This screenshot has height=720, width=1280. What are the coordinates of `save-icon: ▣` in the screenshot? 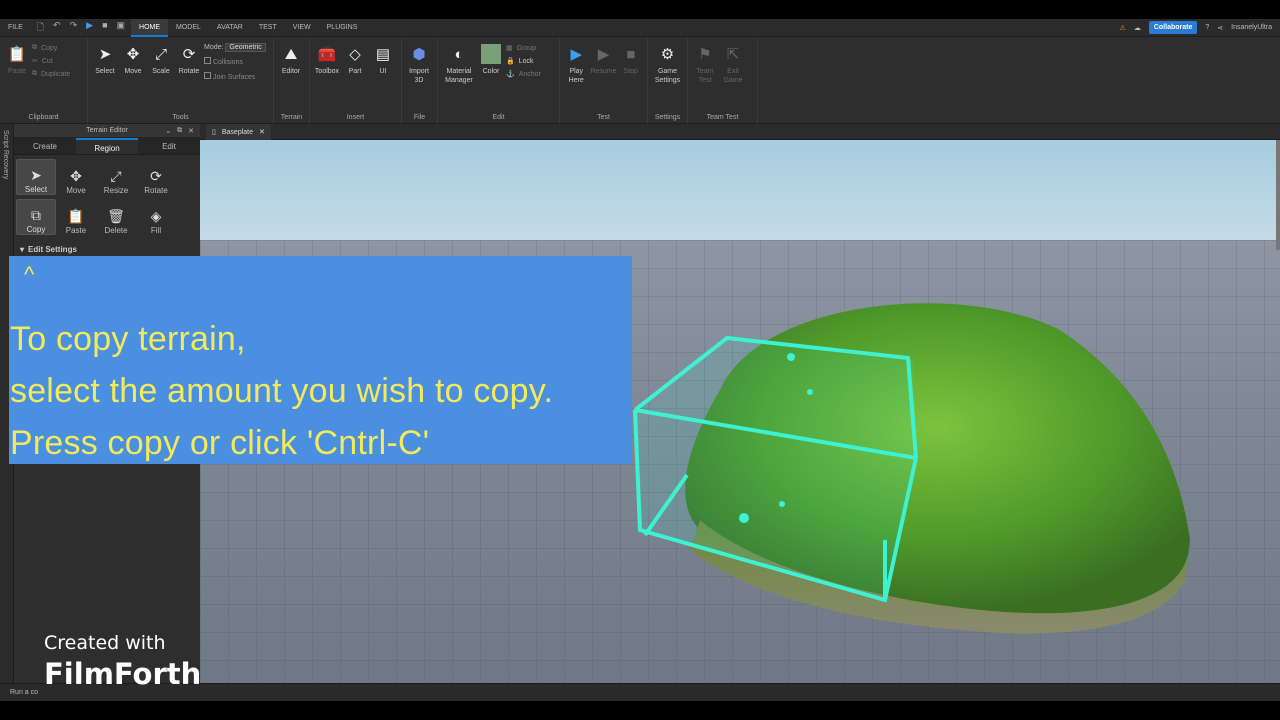 It's located at (121, 28).